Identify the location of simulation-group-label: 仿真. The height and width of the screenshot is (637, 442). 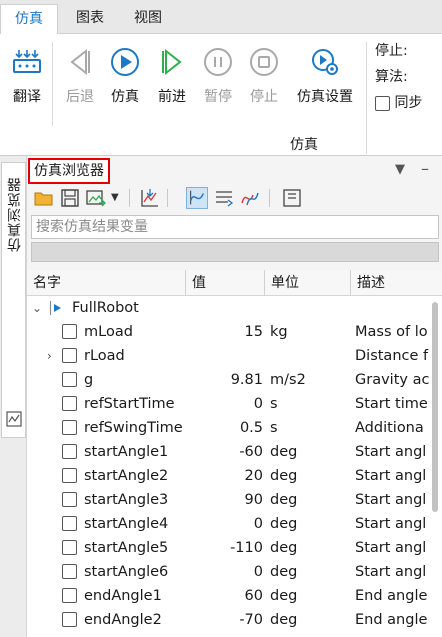
(304, 145).